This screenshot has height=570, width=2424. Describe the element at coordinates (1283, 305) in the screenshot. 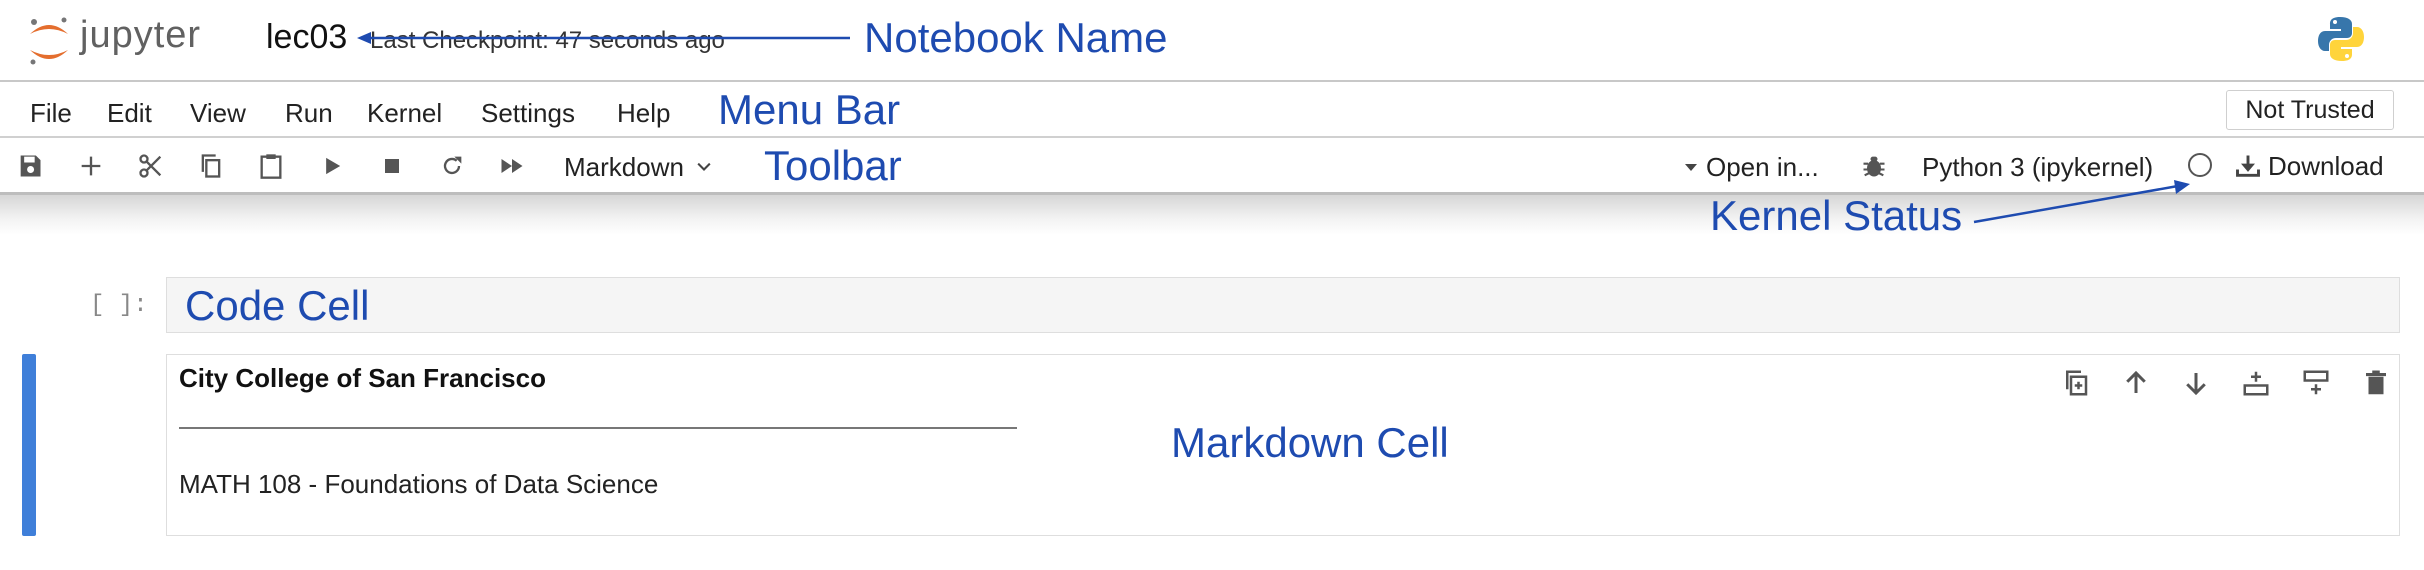

I see `code-cell-editor: Code Cell` at that location.